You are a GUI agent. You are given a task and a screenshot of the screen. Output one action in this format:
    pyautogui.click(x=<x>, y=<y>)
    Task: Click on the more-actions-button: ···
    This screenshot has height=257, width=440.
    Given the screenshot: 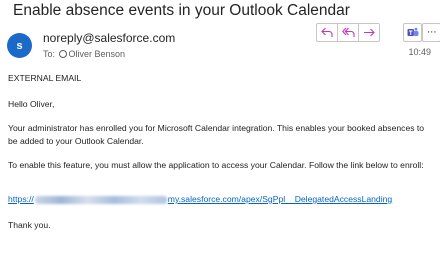 What is the action you would take?
    pyautogui.click(x=431, y=32)
    